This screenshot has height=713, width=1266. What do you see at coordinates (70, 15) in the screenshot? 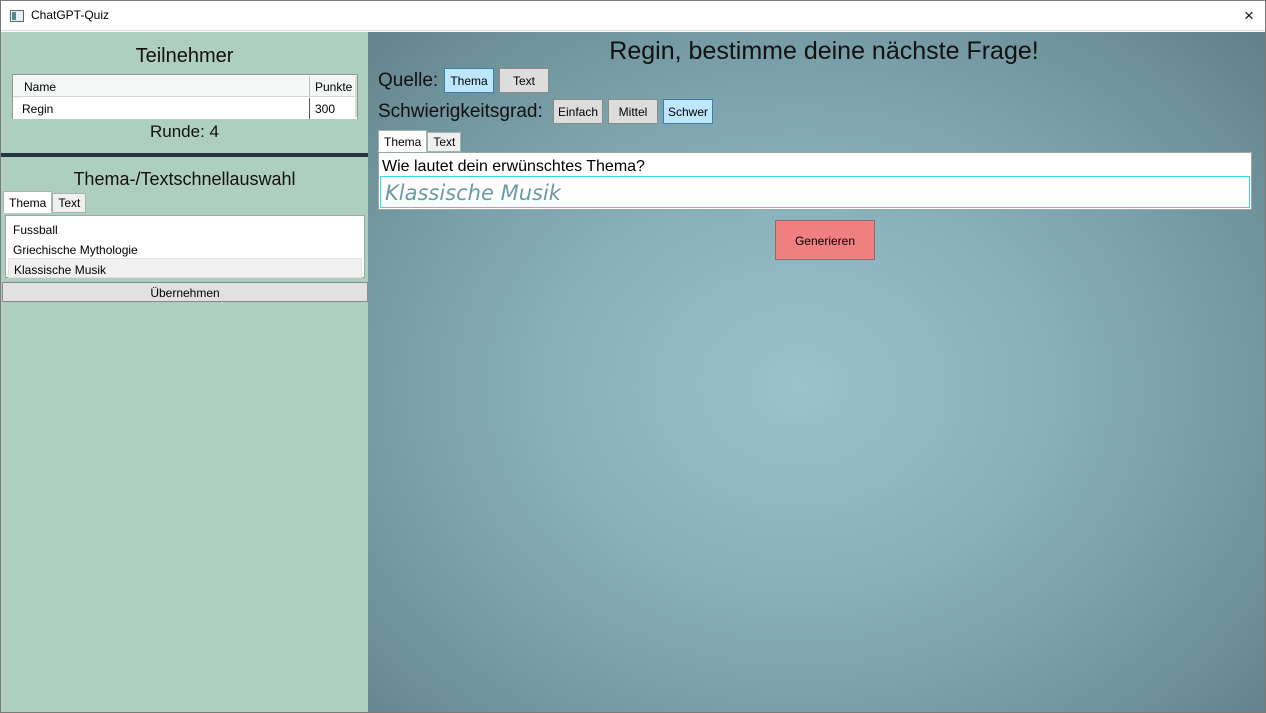
I see `window-title: ChatGPT-Quiz` at bounding box center [70, 15].